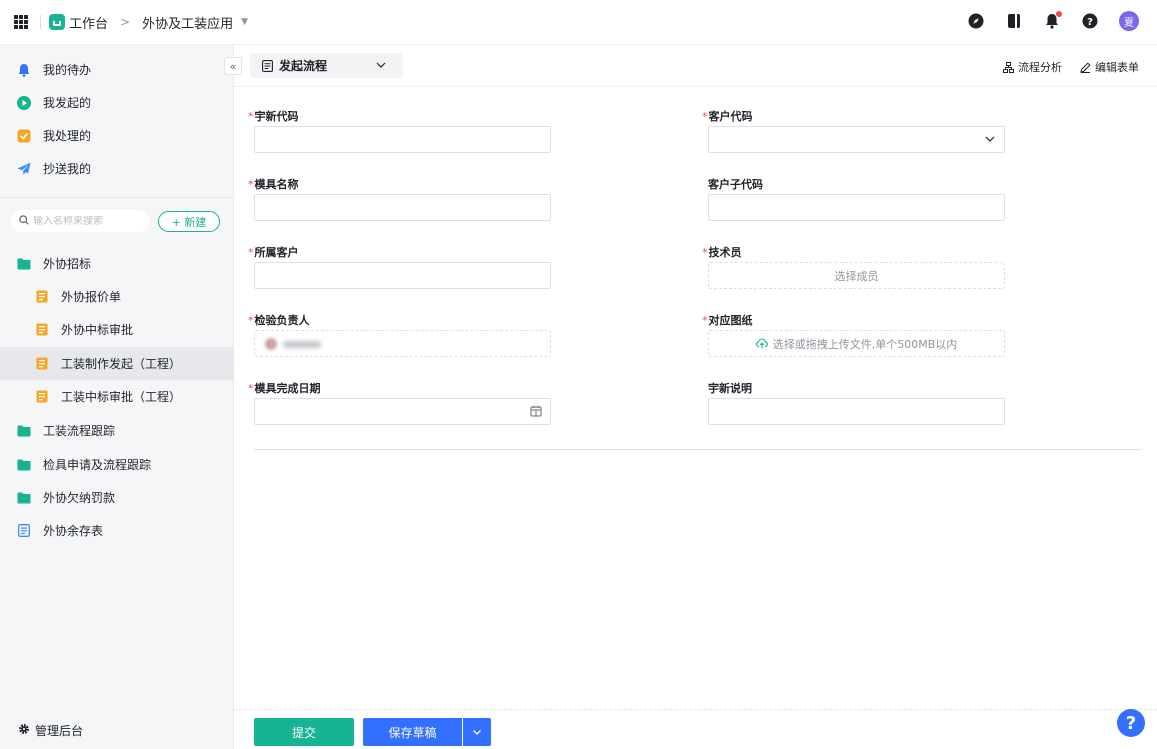  I want to click on upload-placeholder: 选择或拖拽上传文件,单个500MB以内, so click(865, 344).